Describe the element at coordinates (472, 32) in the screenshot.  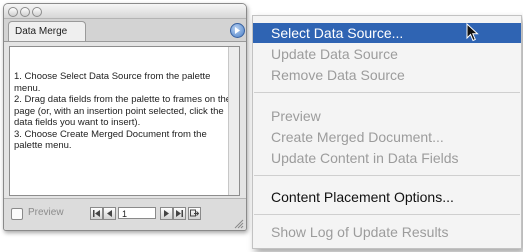
I see `mouse-pointer-icon` at that location.